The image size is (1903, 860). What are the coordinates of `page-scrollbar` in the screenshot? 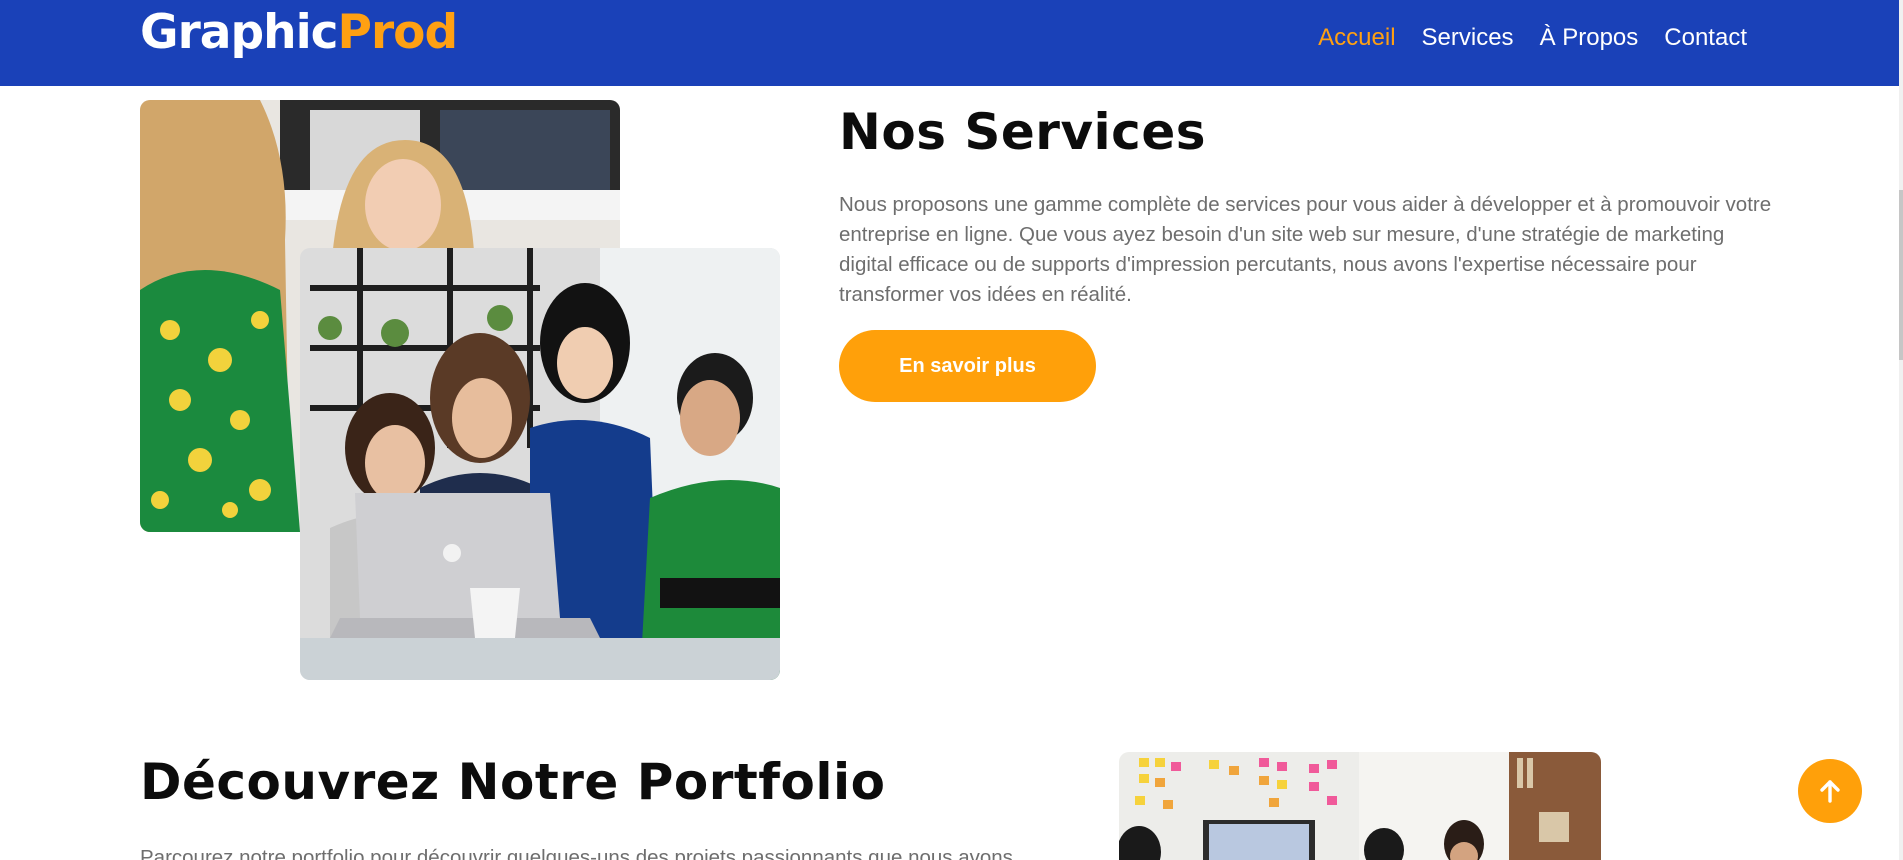 It's located at (1901, 430).